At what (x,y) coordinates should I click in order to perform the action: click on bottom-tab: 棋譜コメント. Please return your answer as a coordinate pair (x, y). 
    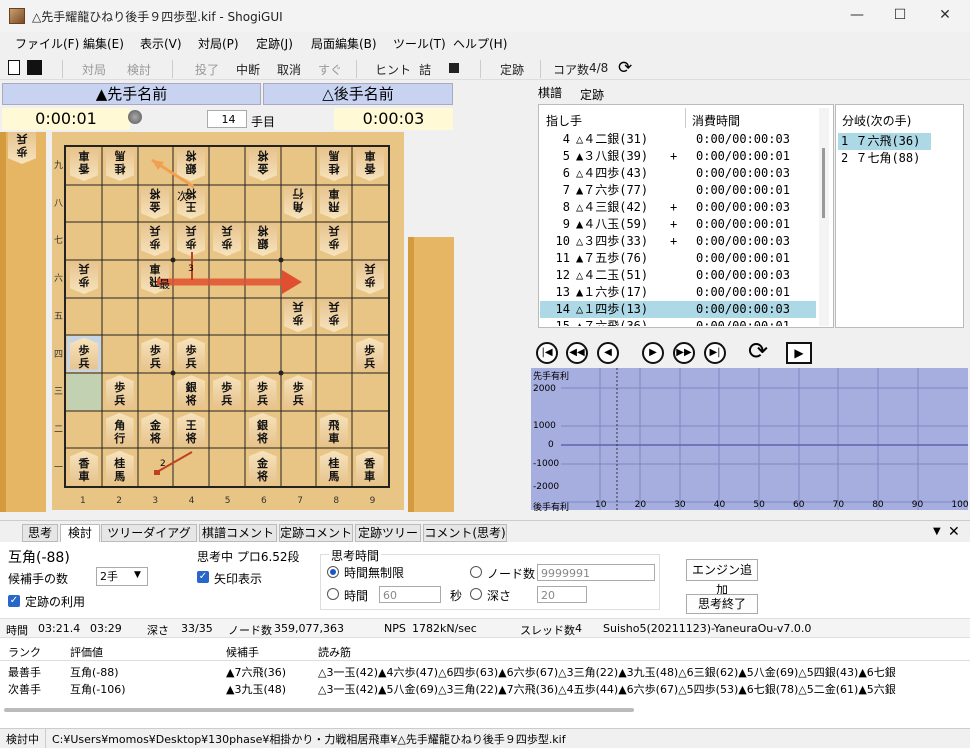
    Looking at the image, I should click on (238, 533).